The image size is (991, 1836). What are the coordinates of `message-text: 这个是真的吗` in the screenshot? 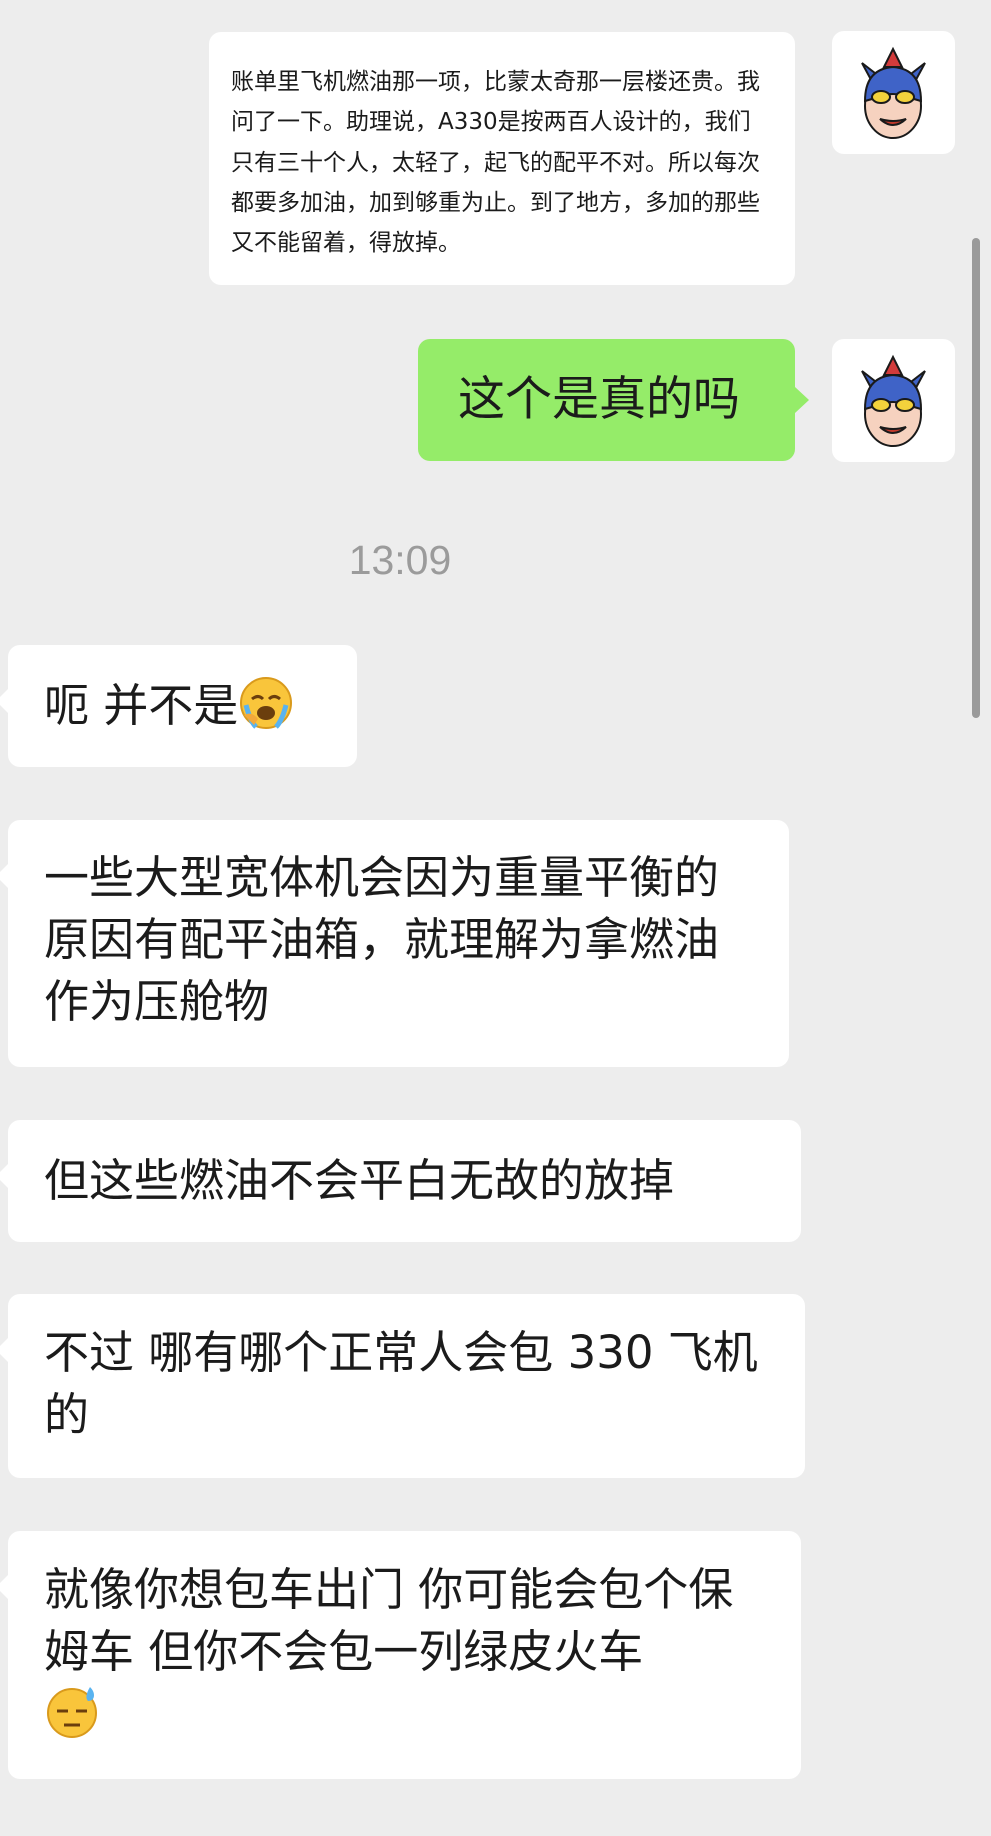 It's located at (599, 399).